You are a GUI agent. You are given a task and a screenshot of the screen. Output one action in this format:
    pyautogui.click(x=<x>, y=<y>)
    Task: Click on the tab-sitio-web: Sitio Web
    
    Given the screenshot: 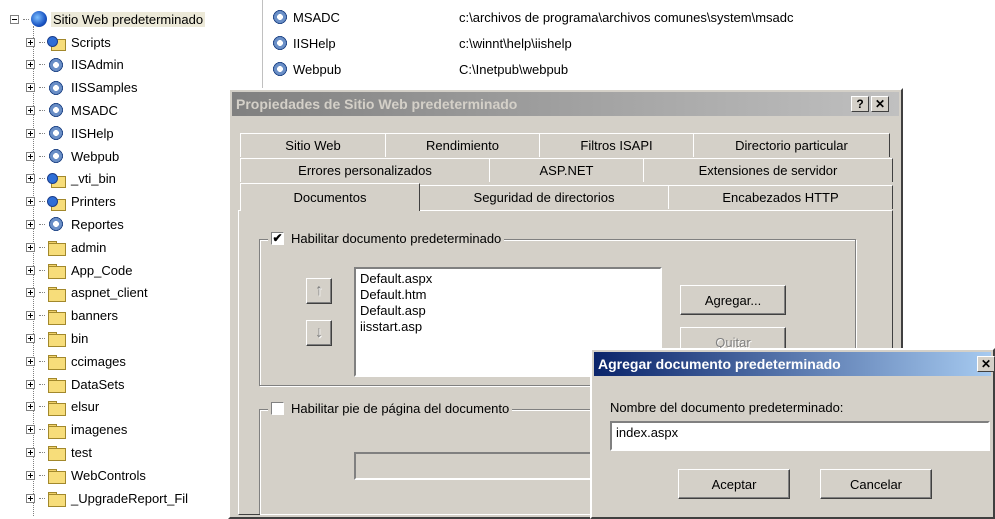 What is the action you would take?
    pyautogui.click(x=313, y=145)
    